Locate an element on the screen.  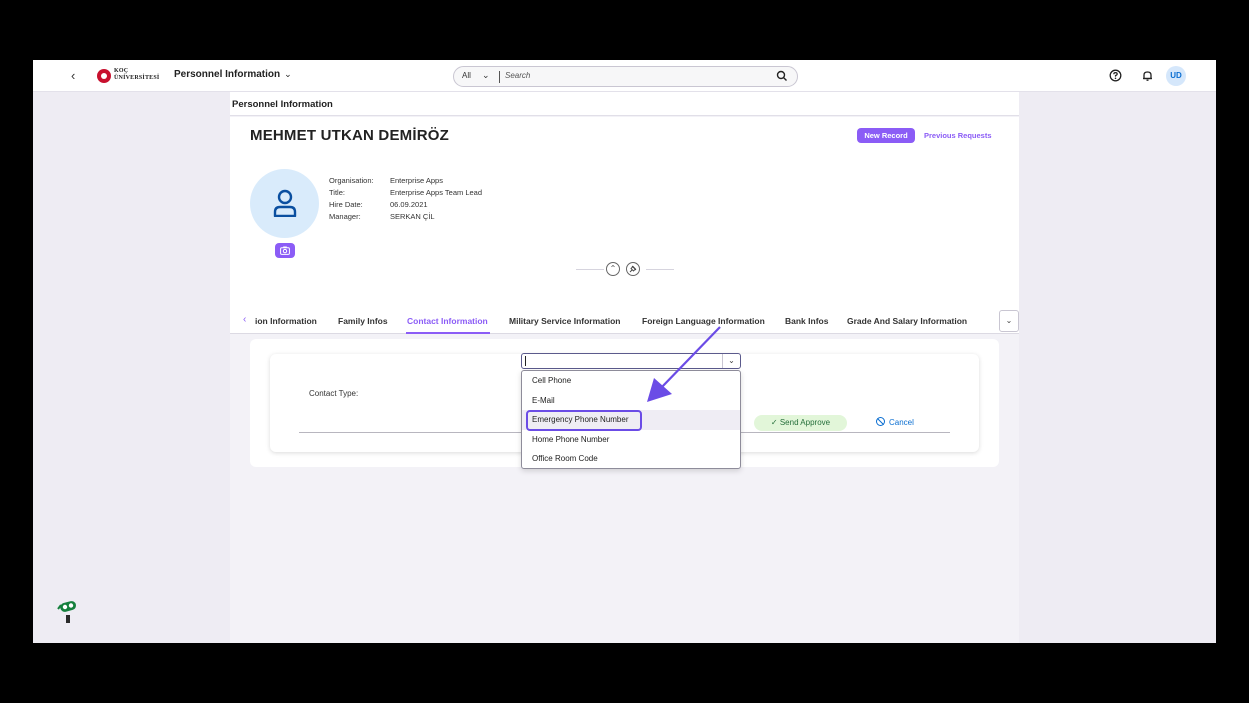
change-photo-button is located at coordinates (285, 250).